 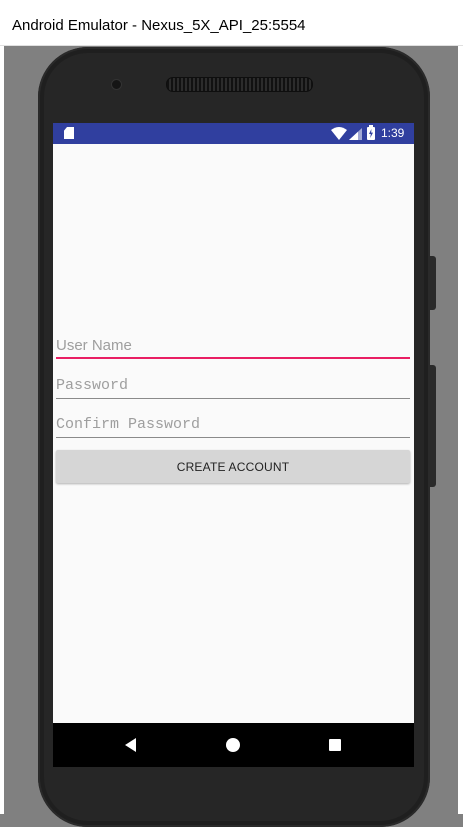 I want to click on signal-icon, so click(x=355, y=134).